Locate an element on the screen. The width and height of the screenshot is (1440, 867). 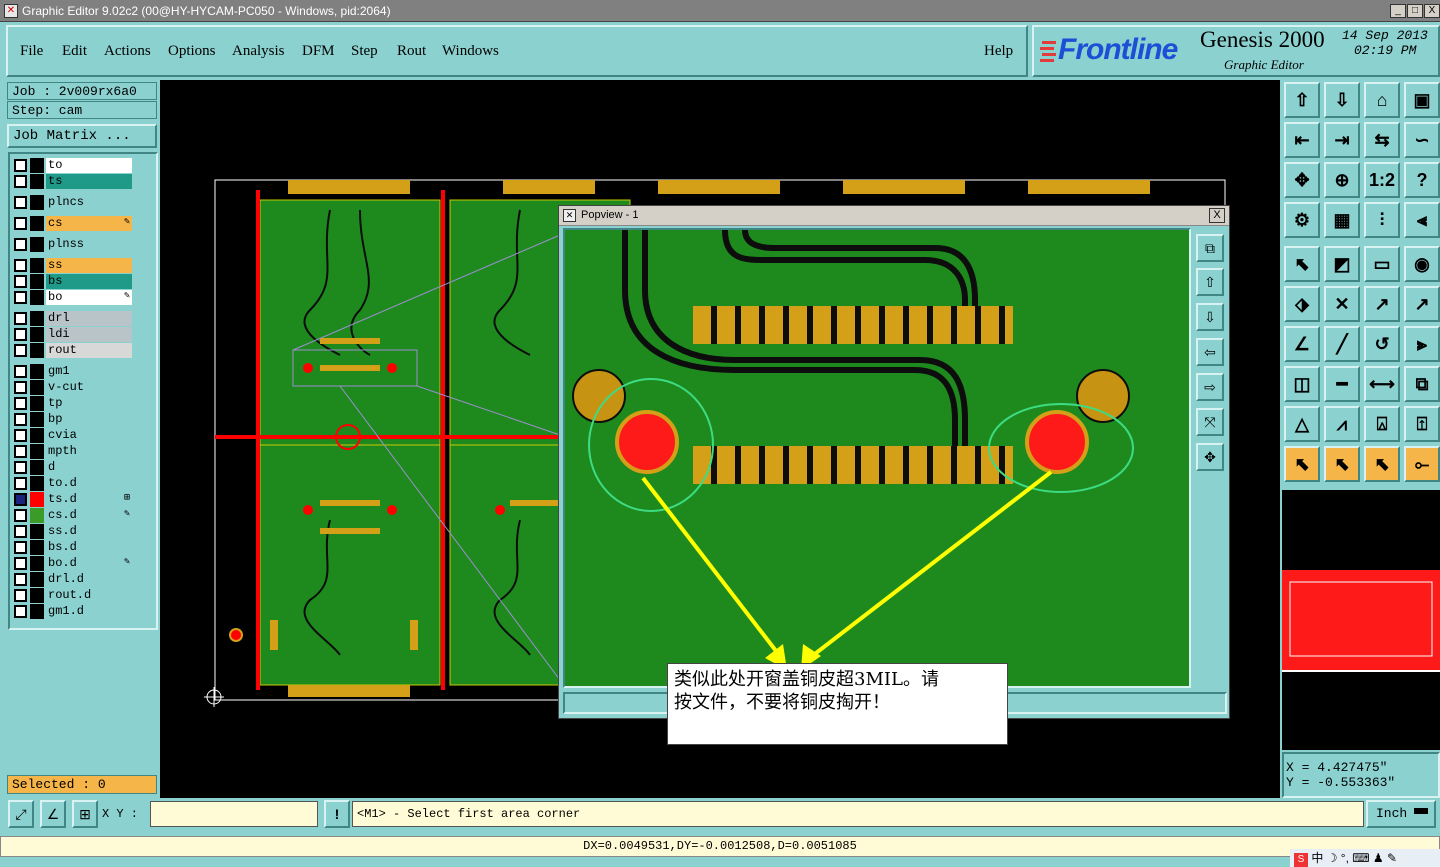
layer-row-bs.d: bs.d is located at coordinates (73, 547).